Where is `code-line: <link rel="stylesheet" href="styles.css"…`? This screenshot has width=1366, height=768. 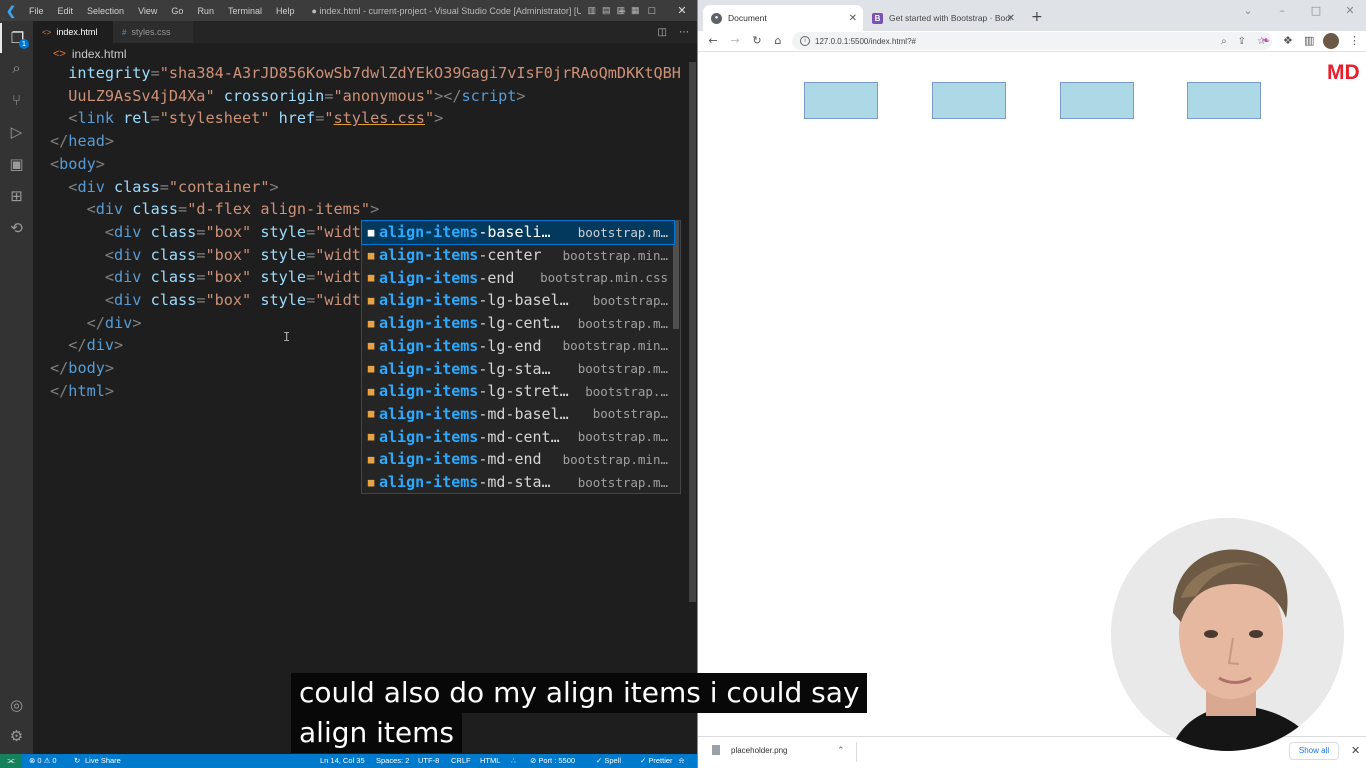 code-line: <link rel="stylesheet" href="styles.css"… is located at coordinates (246, 118).